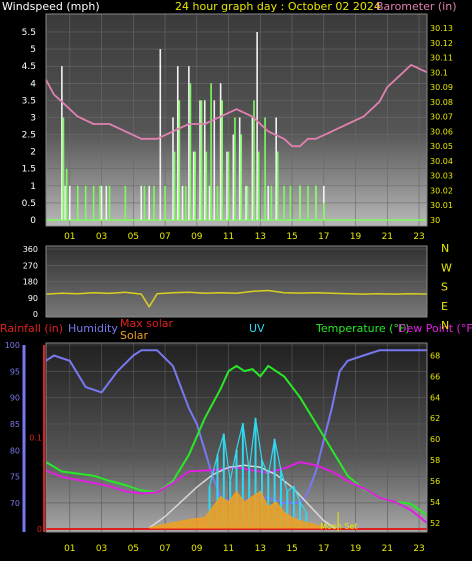 This screenshot has height=561, width=472. I want to click on humidity-tick-label: 85, so click(15, 424).